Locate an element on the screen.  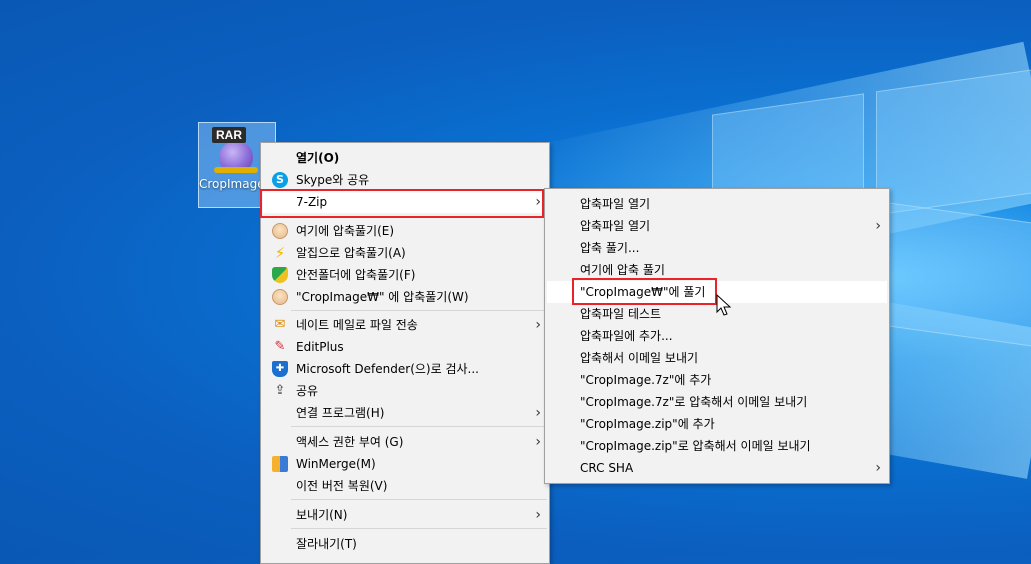
menu-item: 7-Zip › is located at coordinates (405, 202).